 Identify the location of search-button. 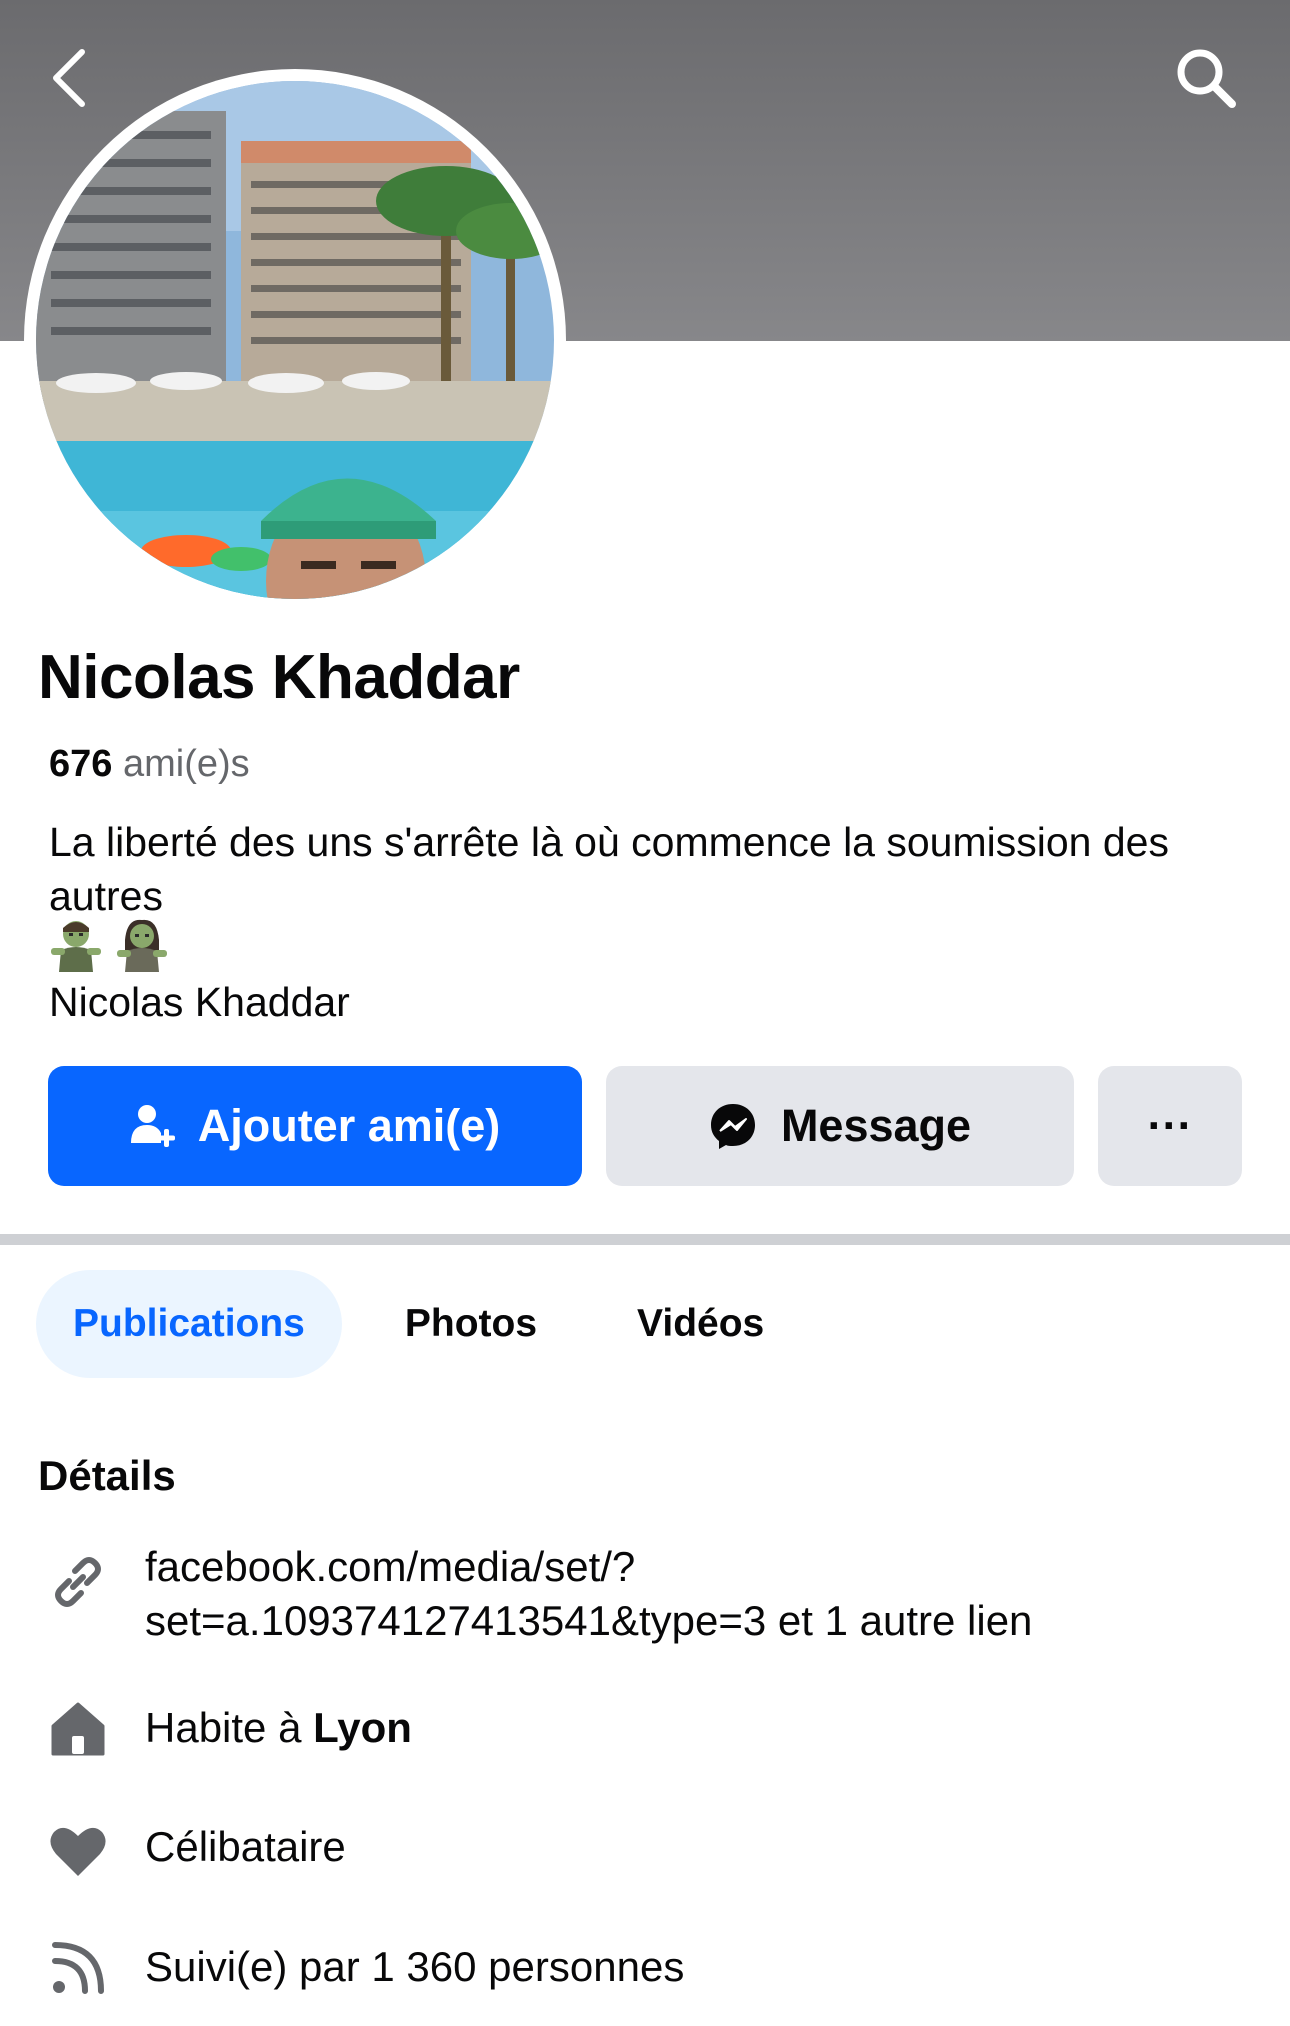
(1206, 78).